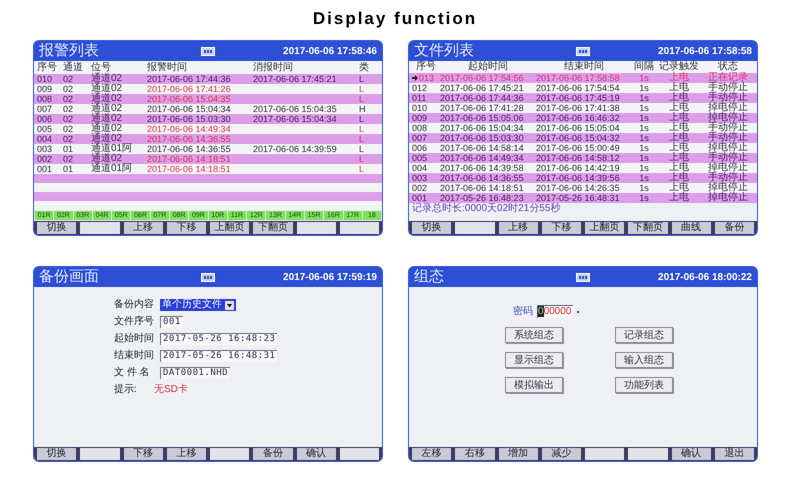 The height and width of the screenshot is (482, 790). Describe the element at coordinates (534, 360) in the screenshot. I see `menu-button: 显示组态` at that location.